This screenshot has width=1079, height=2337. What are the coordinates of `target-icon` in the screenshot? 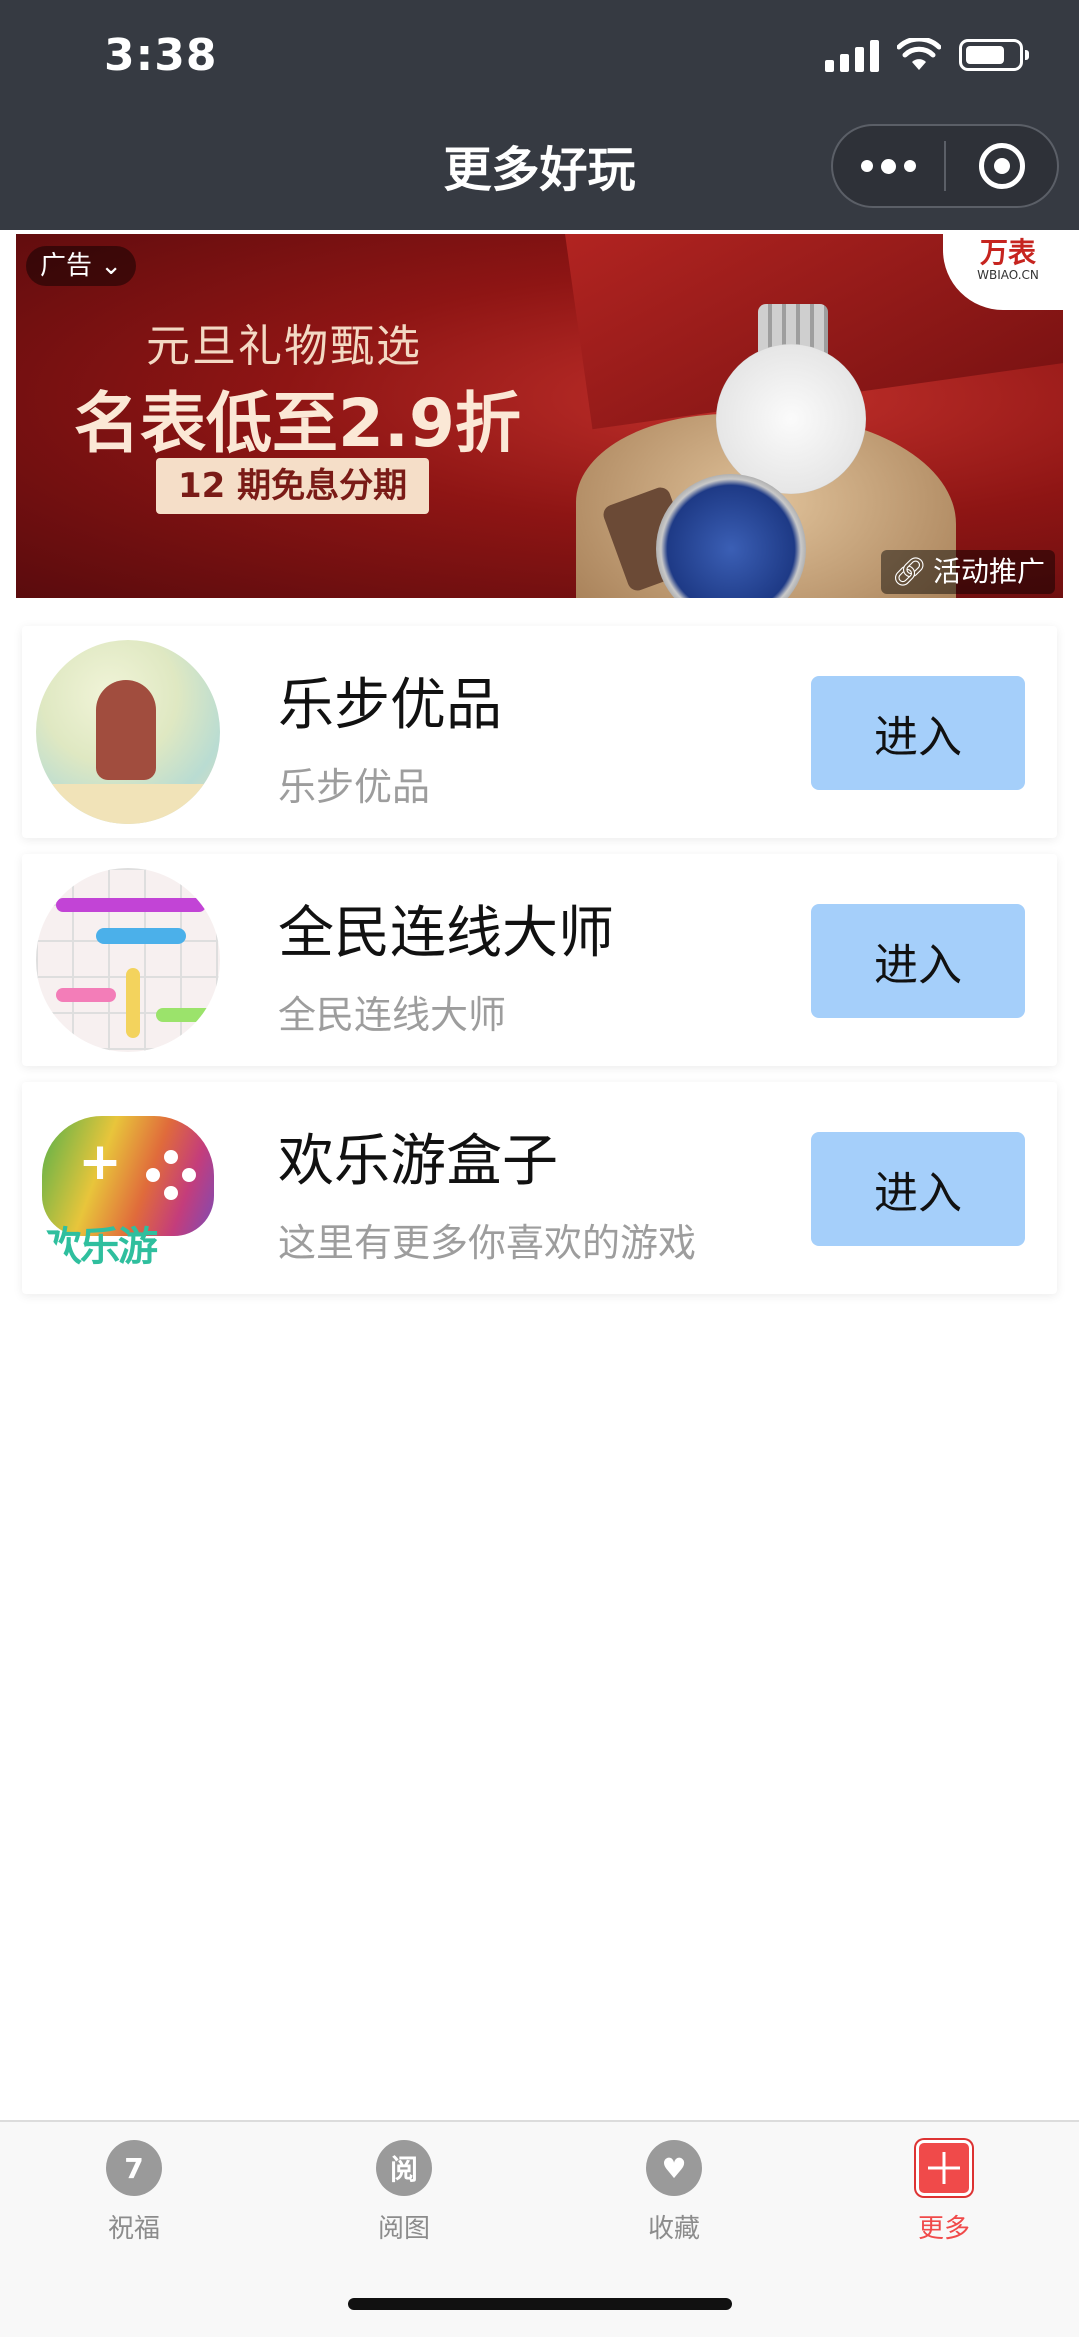 It's located at (1001, 166).